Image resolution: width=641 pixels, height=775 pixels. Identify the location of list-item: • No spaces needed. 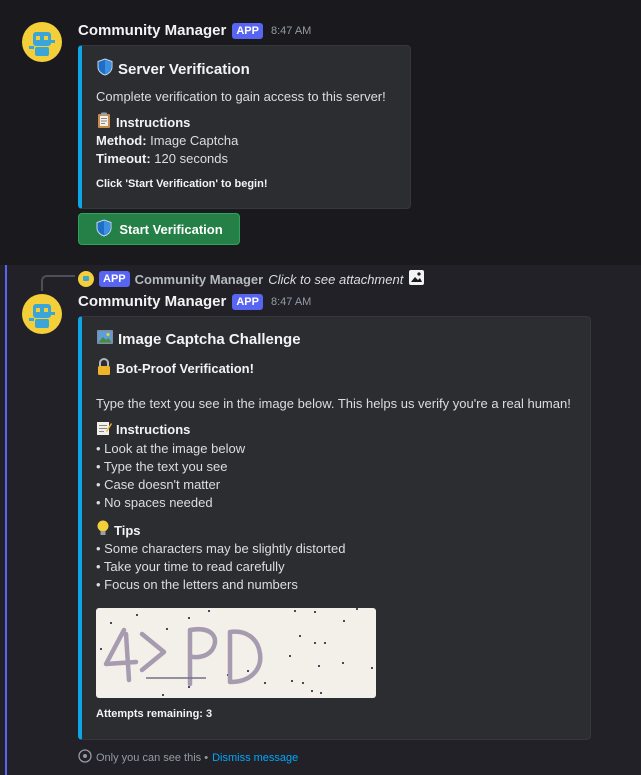
(154, 502).